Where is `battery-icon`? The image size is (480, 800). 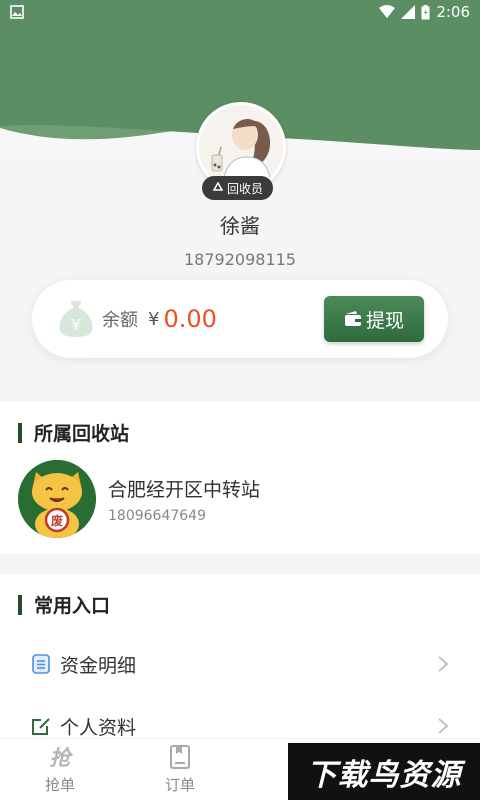
battery-icon is located at coordinates (425, 11).